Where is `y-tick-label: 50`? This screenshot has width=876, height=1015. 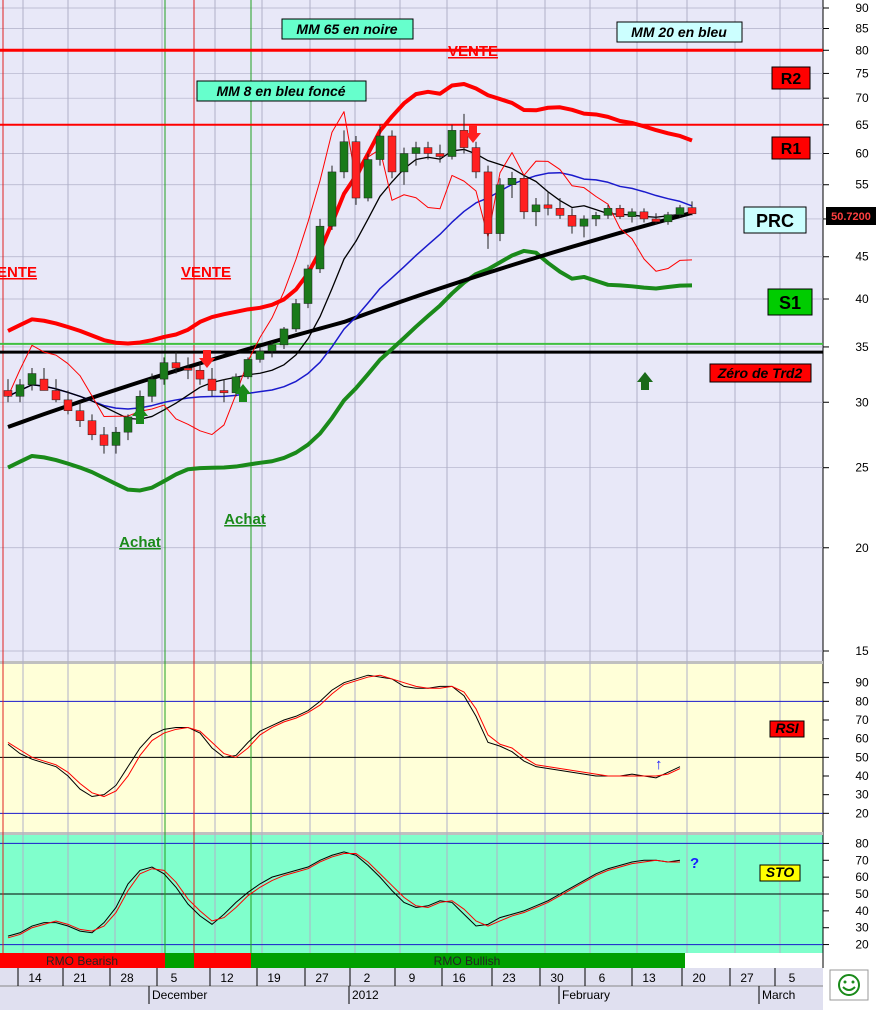
y-tick-label: 50 is located at coordinates (862, 894).